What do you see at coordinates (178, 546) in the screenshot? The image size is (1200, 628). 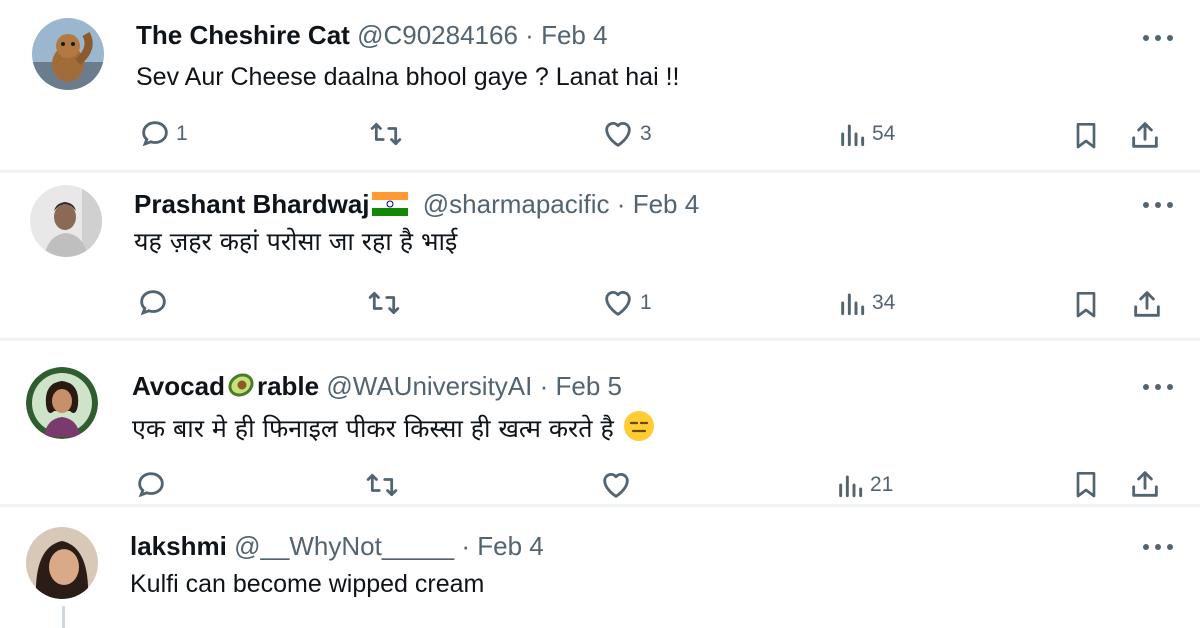 I see `display-name: lakshmi` at bounding box center [178, 546].